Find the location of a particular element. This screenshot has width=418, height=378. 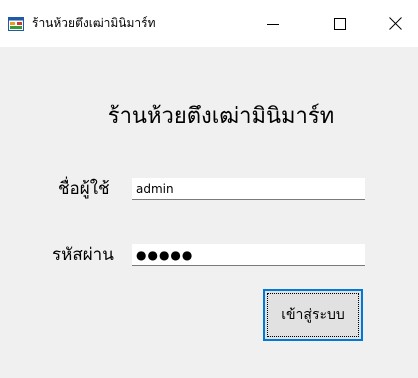

login-button-label: เข้าสู่ระบบ is located at coordinates (313, 315).